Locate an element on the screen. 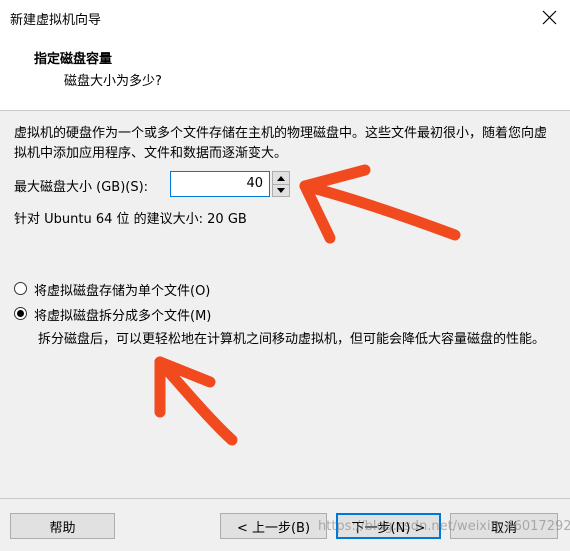 This screenshot has width=570, height=551. disk-size-input: 40 is located at coordinates (220, 184).